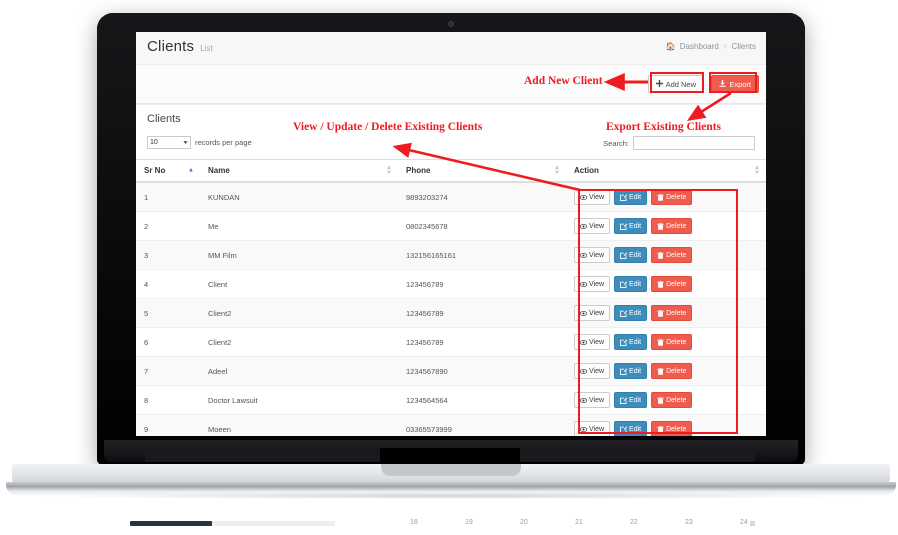 The height and width of the screenshot is (535, 898). What do you see at coordinates (164, 119) in the screenshot?
I see `card-title: Clients` at bounding box center [164, 119].